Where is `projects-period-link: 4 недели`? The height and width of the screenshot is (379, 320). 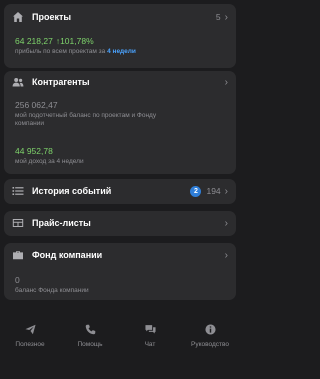
projects-period-link: 4 недели is located at coordinates (121, 51).